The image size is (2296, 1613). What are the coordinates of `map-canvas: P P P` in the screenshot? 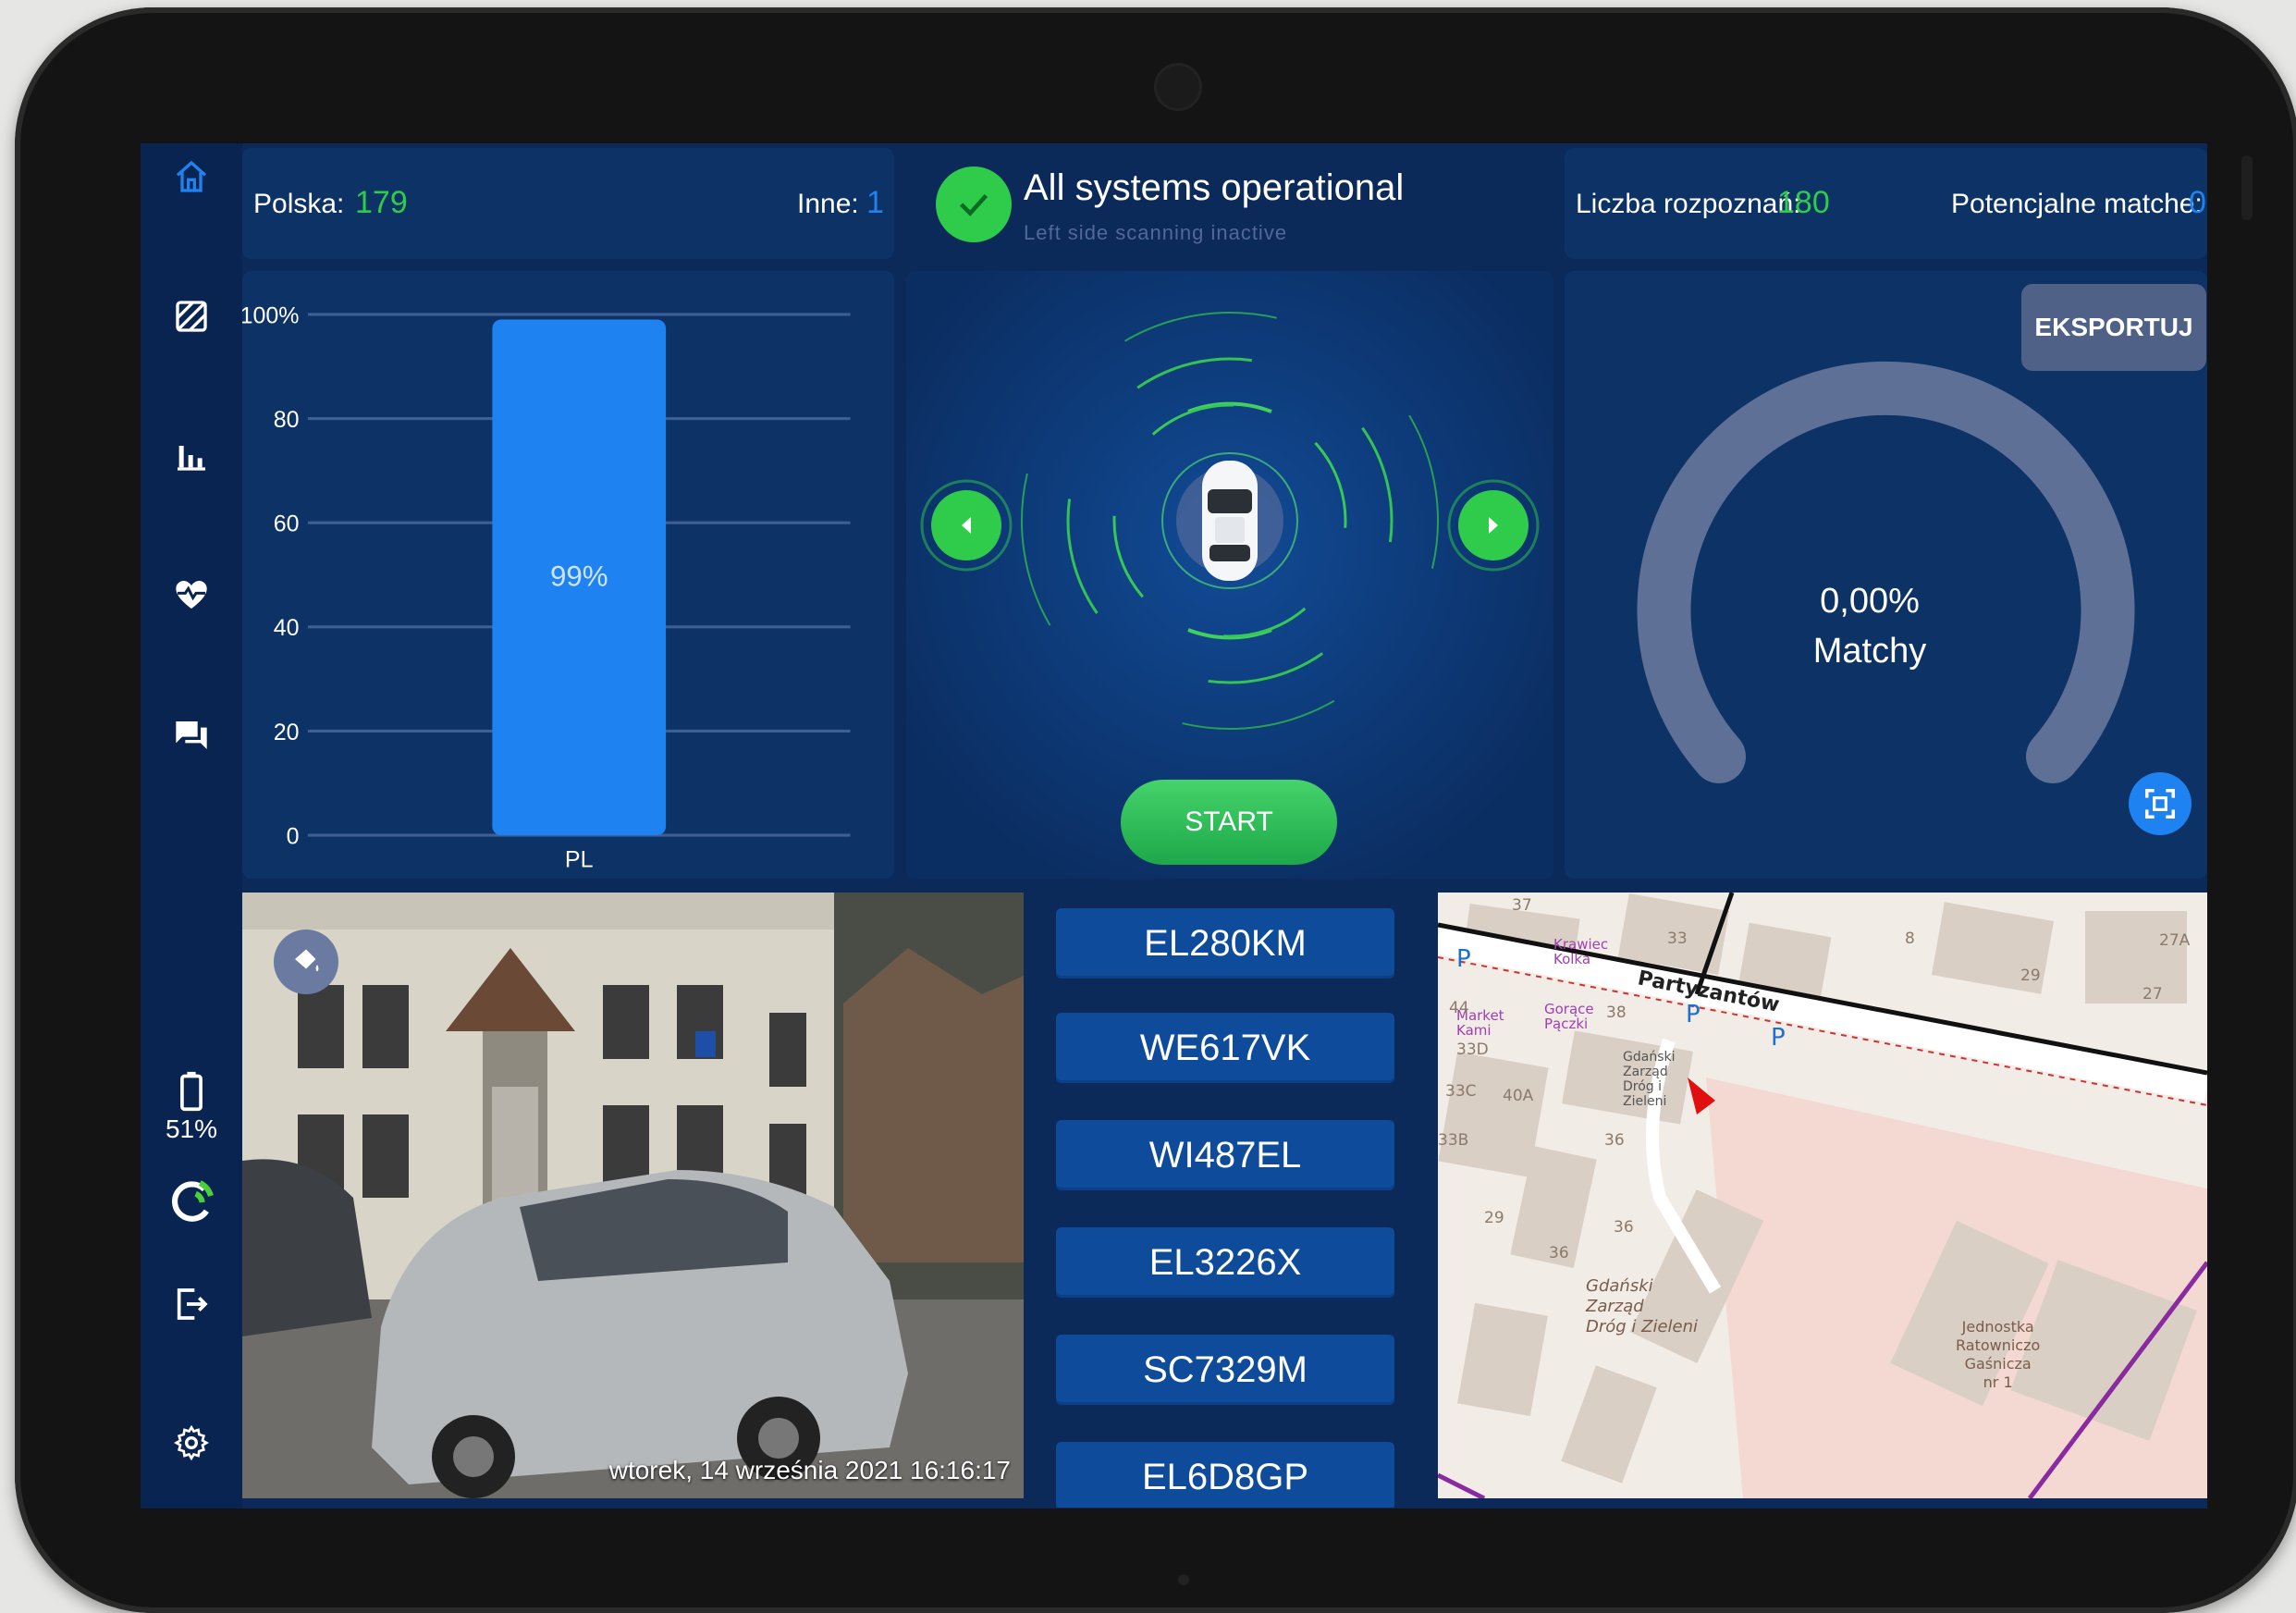 It's located at (1823, 1195).